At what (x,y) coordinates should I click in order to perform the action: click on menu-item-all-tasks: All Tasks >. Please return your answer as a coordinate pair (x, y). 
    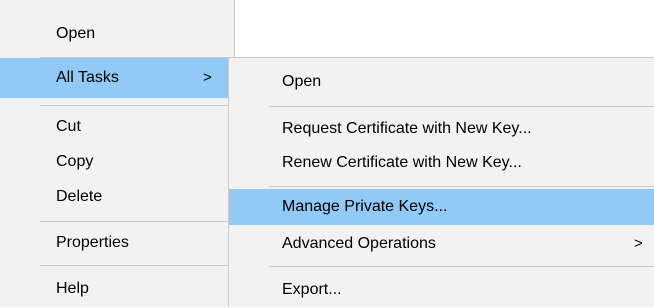
    Looking at the image, I should click on (117, 78).